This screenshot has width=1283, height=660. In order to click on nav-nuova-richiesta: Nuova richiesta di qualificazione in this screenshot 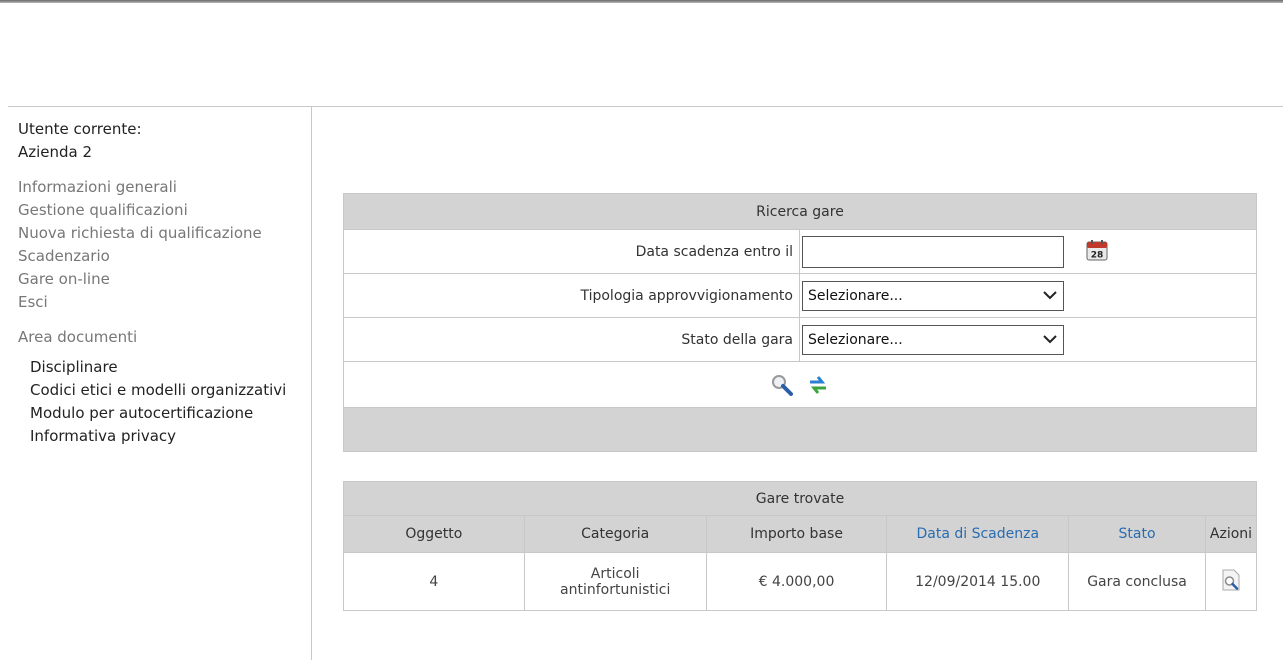, I will do `click(163, 233)`.